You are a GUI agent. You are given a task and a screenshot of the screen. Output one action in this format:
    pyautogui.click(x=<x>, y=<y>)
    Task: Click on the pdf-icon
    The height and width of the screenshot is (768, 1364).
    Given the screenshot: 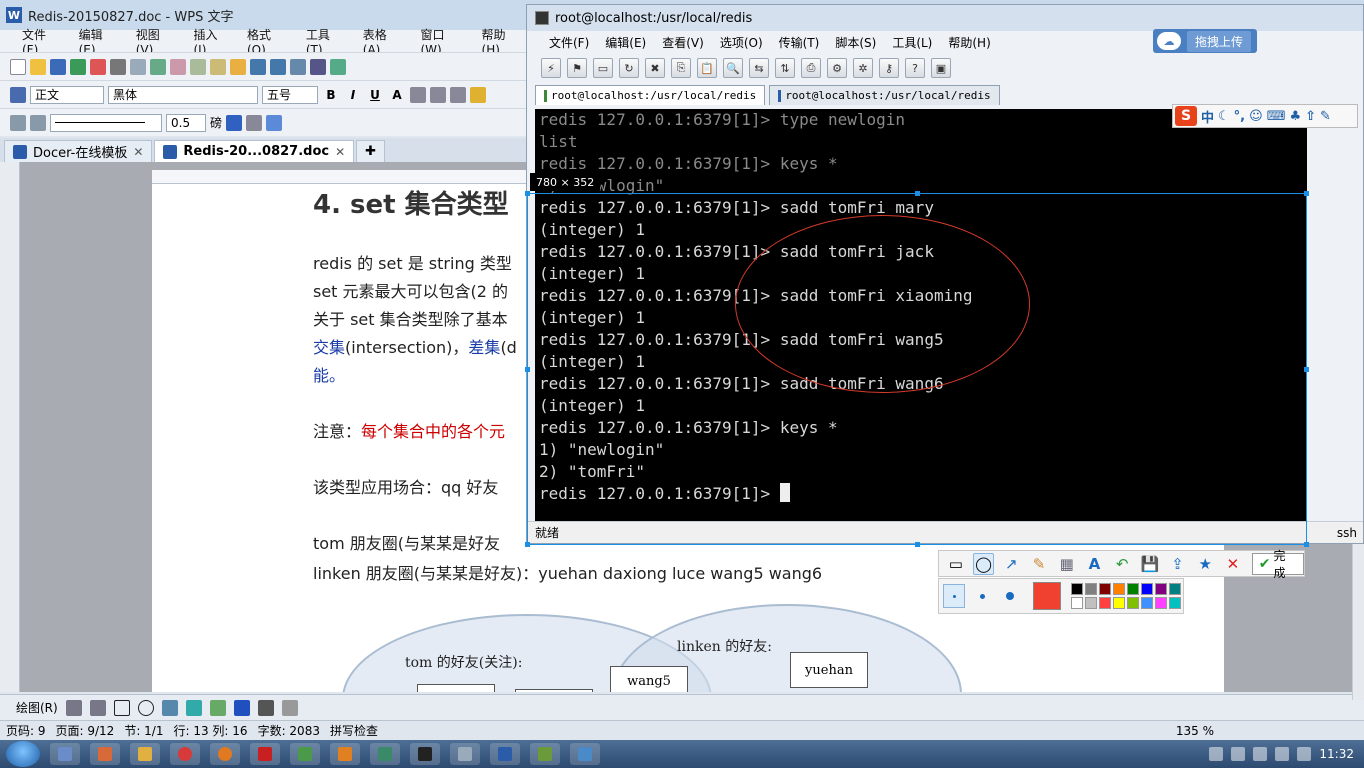 What is the action you would take?
    pyautogui.click(x=98, y=66)
    